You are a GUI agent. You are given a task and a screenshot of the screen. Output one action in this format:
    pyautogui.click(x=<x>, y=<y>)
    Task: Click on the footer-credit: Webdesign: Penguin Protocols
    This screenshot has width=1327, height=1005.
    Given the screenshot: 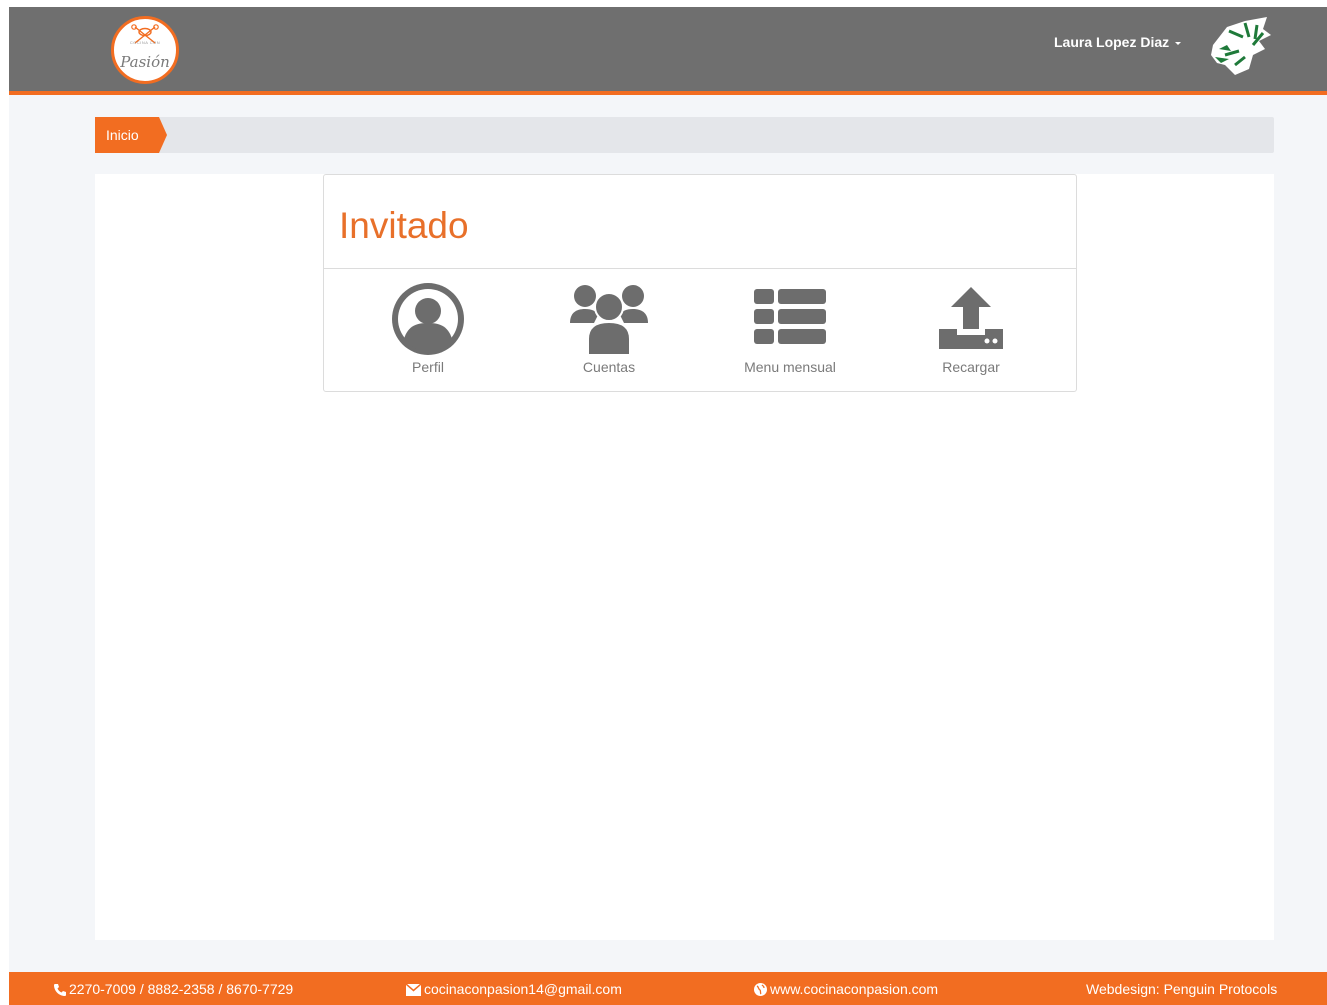 What is the action you would take?
    pyautogui.click(x=1182, y=989)
    